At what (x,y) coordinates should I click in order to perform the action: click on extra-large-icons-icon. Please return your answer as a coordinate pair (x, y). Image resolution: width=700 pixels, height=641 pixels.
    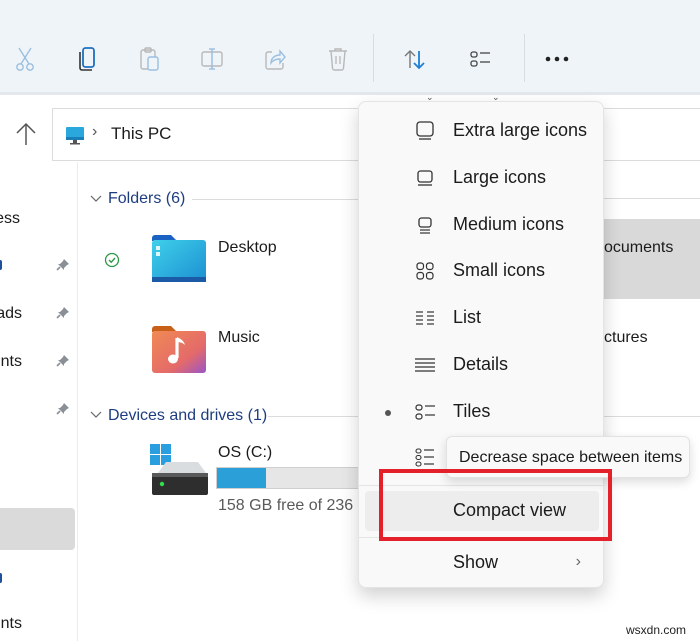
    Looking at the image, I should click on (425, 130).